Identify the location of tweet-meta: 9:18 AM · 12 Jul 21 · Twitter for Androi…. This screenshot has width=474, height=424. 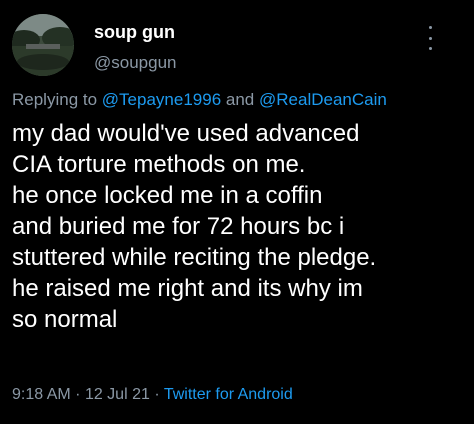
(242, 395).